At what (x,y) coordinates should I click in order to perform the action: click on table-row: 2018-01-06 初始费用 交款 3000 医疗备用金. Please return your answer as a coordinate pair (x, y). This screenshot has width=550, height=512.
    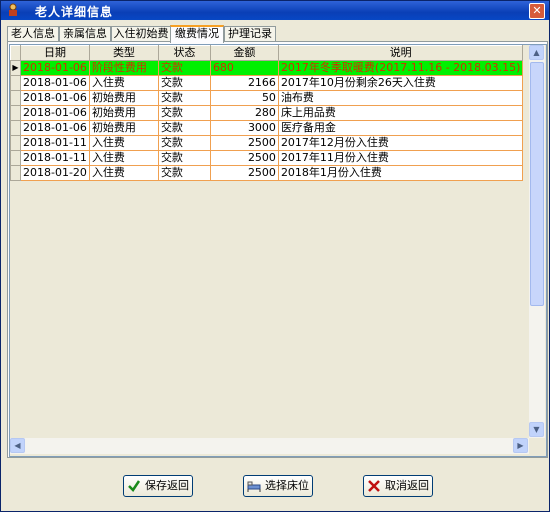
    Looking at the image, I should click on (267, 128).